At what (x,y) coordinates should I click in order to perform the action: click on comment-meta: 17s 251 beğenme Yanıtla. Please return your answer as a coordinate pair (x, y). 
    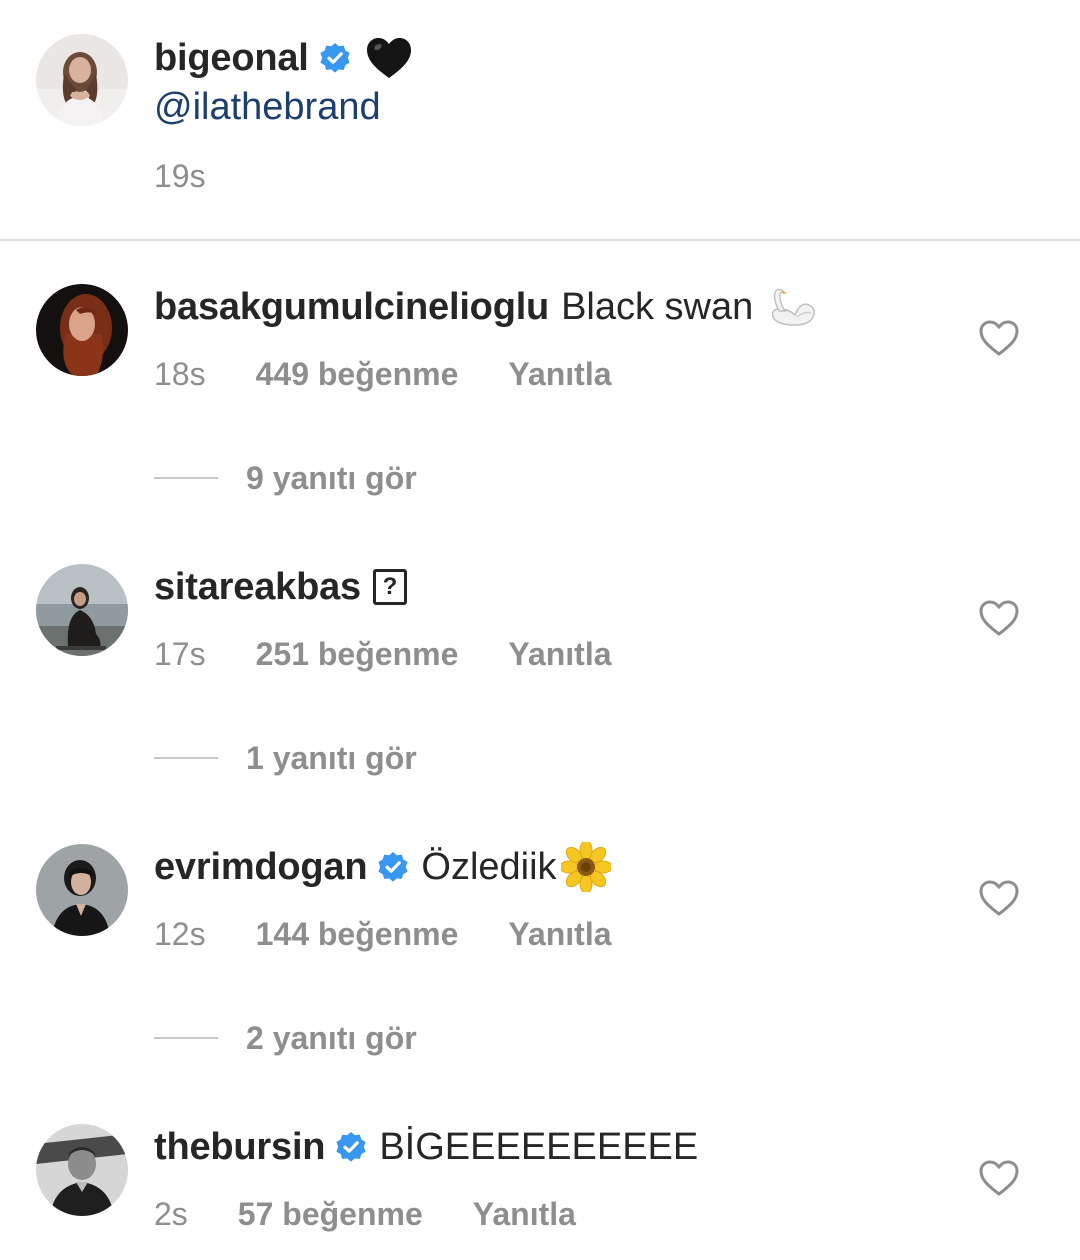
    Looking at the image, I should click on (383, 654).